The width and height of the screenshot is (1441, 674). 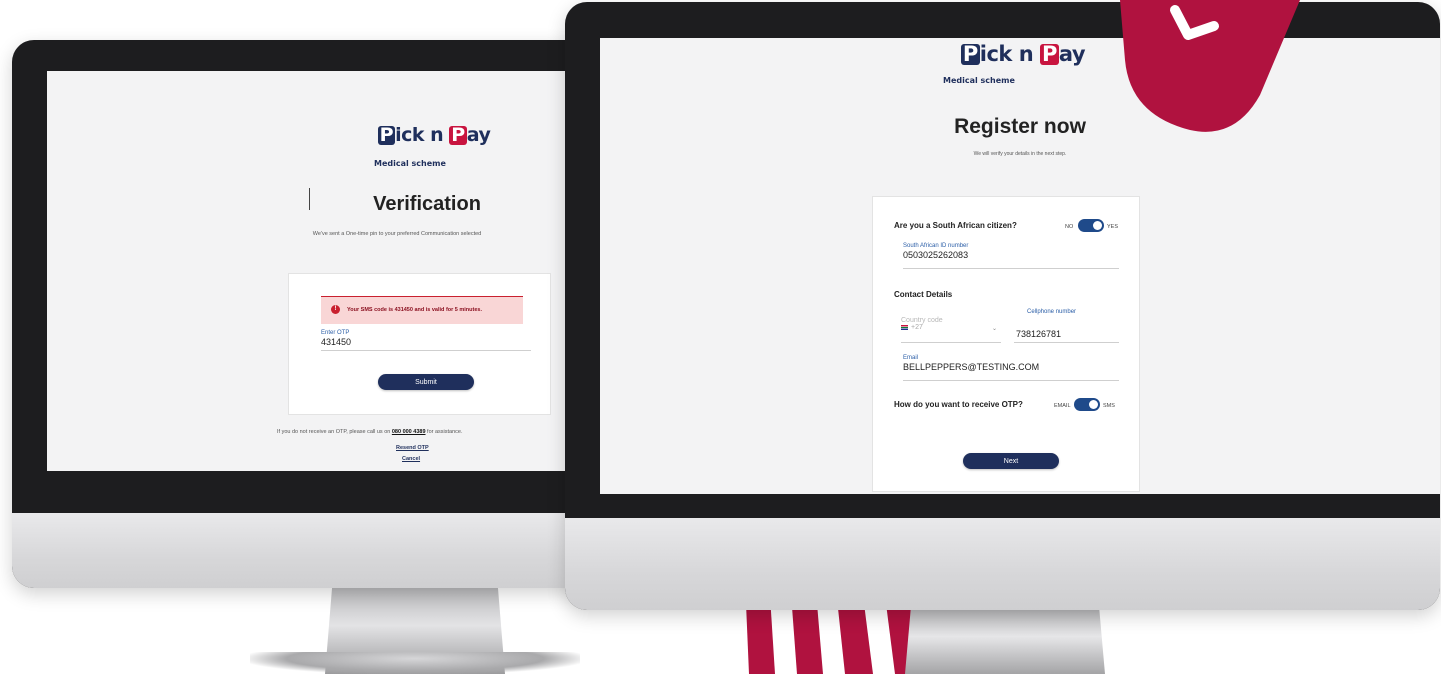 What do you see at coordinates (1011, 461) in the screenshot?
I see `next-button: Next` at bounding box center [1011, 461].